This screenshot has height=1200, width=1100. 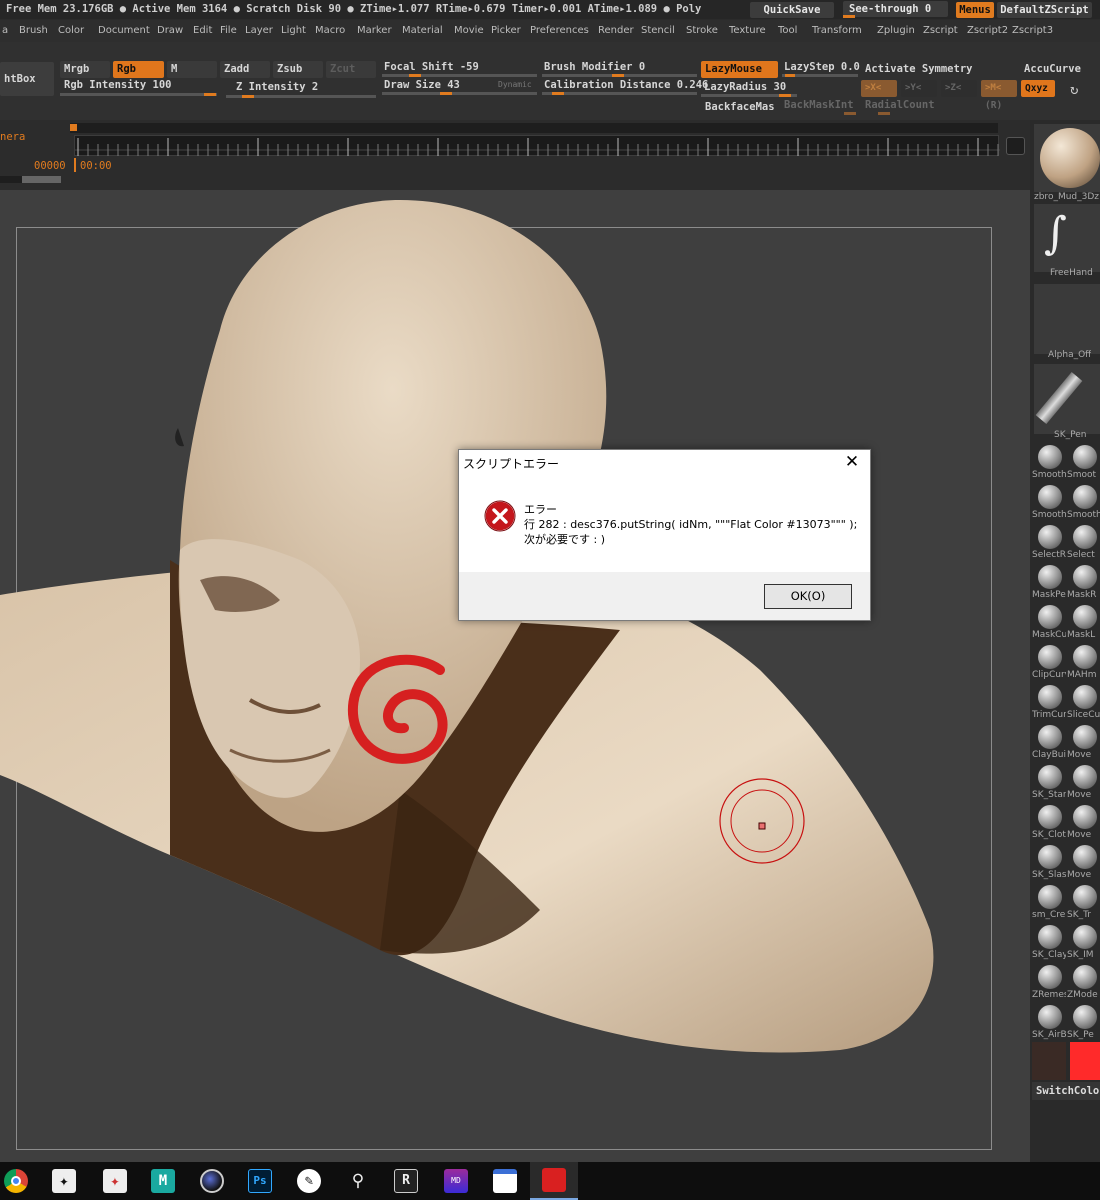 I want to click on rgb-button: Rgb, so click(x=138, y=69).